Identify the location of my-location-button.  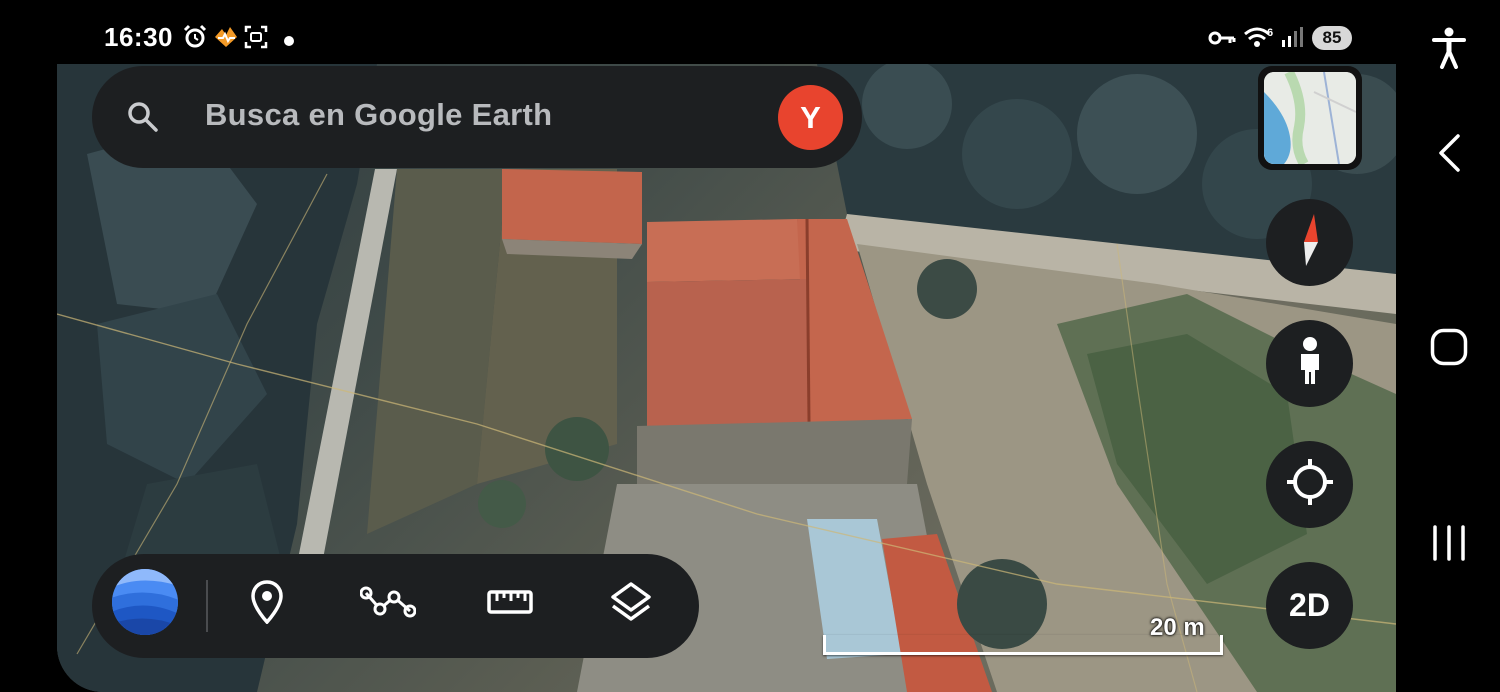
(1309, 484).